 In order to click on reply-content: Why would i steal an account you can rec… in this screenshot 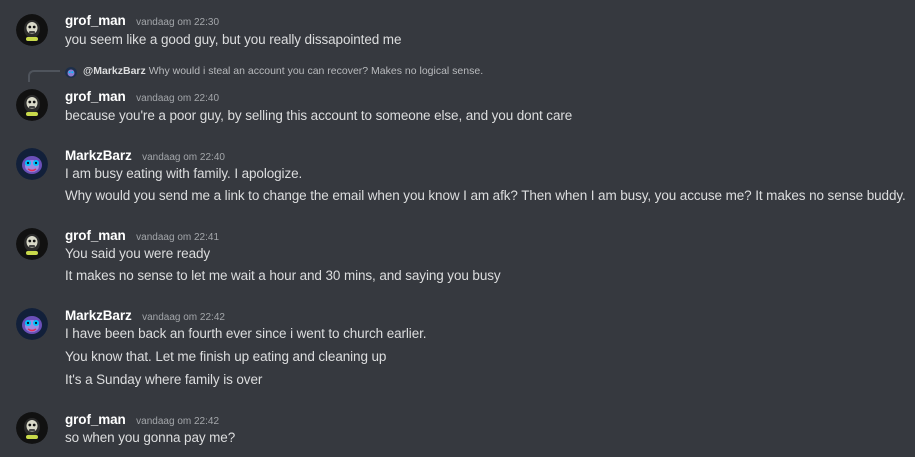, I will do `click(316, 71)`.